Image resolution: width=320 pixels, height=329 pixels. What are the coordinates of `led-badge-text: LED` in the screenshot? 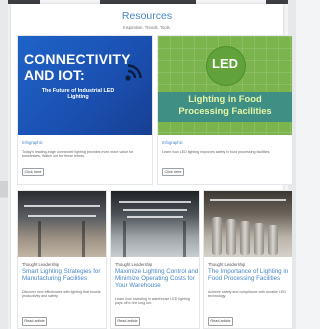 It's located at (225, 63).